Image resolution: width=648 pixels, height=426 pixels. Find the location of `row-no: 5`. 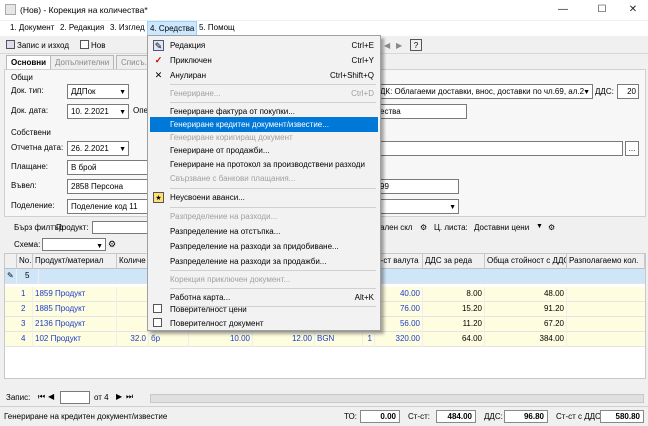

row-no: 5 is located at coordinates (31, 276).